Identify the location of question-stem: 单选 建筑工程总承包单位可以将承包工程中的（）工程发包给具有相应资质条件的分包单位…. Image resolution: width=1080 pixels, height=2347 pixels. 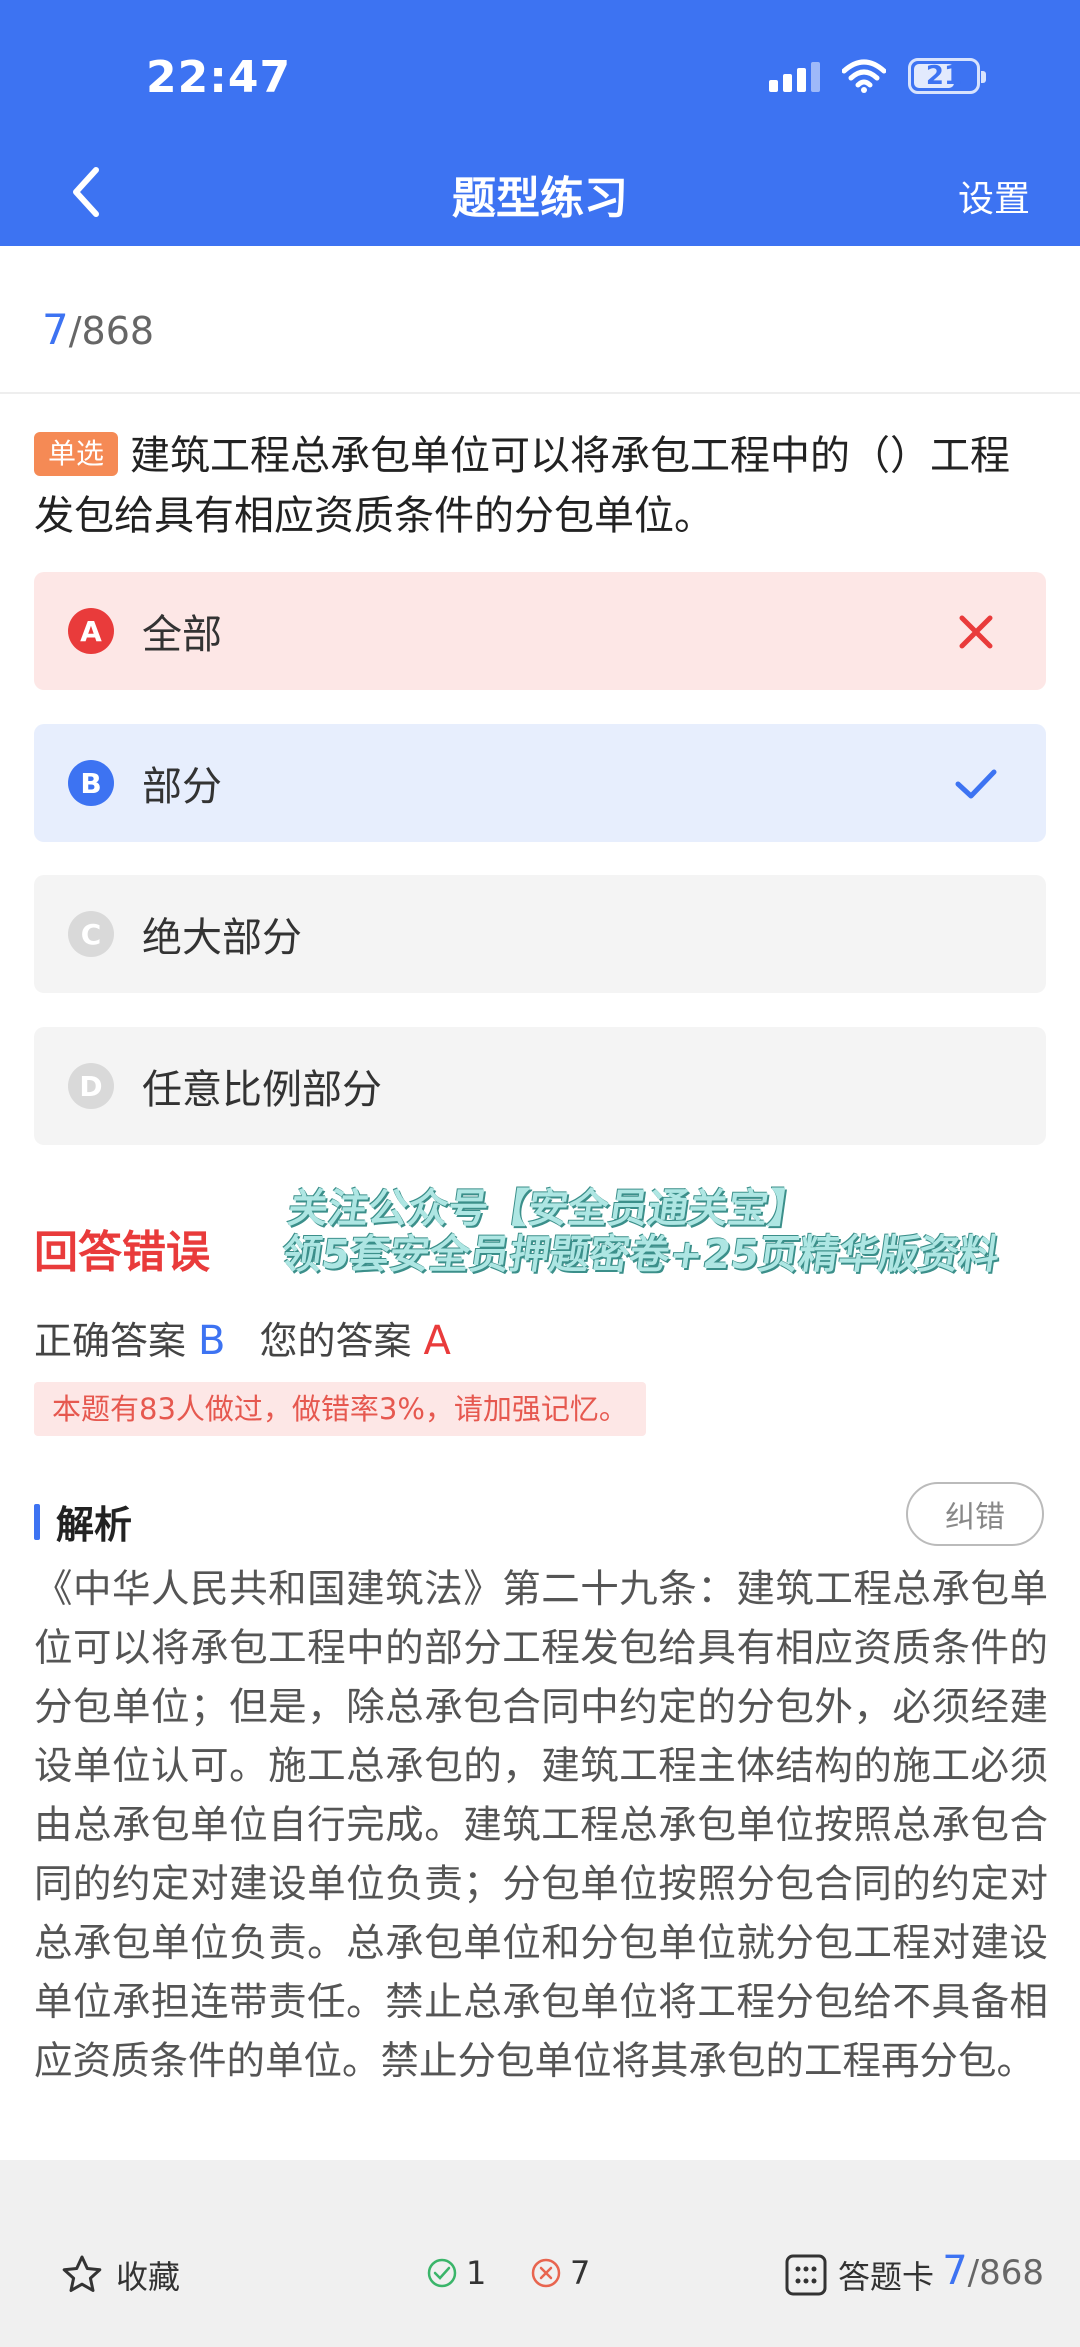
(539, 486).